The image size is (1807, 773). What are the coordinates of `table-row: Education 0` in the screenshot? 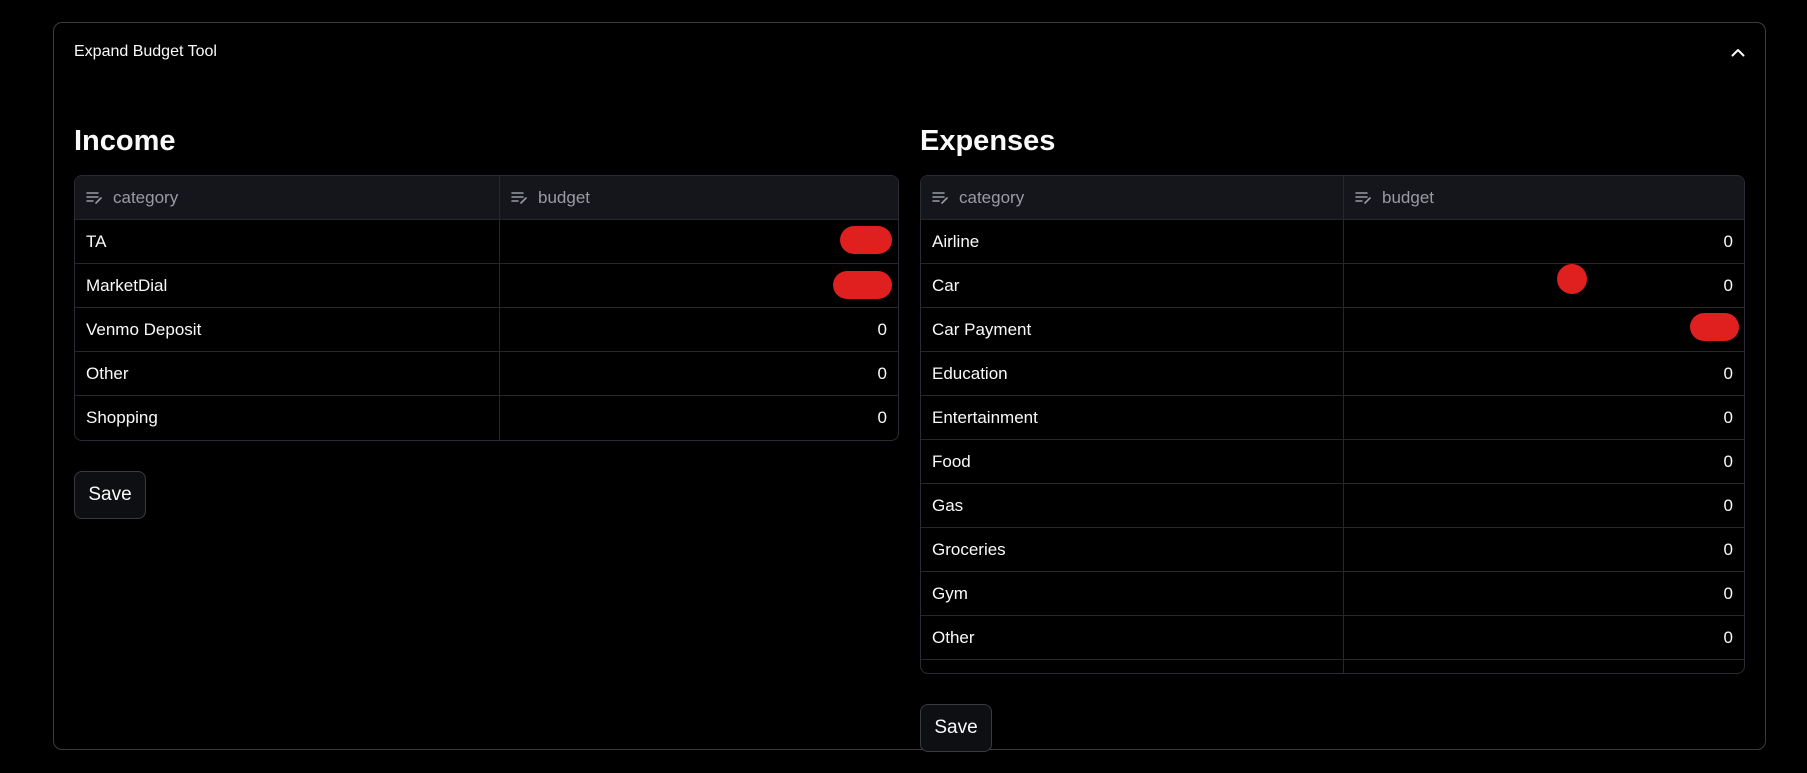 It's located at (1332, 374).